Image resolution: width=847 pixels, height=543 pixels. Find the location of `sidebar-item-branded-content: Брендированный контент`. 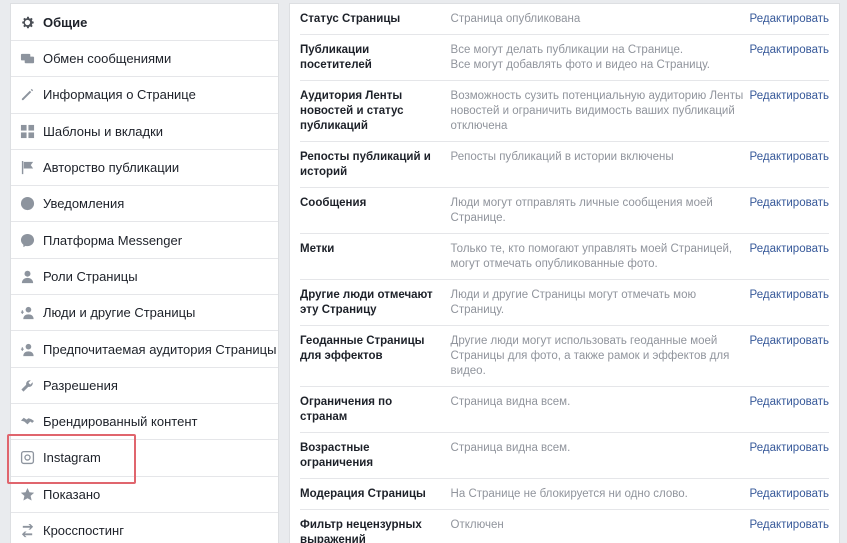

sidebar-item-branded-content: Брендированный контент is located at coordinates (144, 422).